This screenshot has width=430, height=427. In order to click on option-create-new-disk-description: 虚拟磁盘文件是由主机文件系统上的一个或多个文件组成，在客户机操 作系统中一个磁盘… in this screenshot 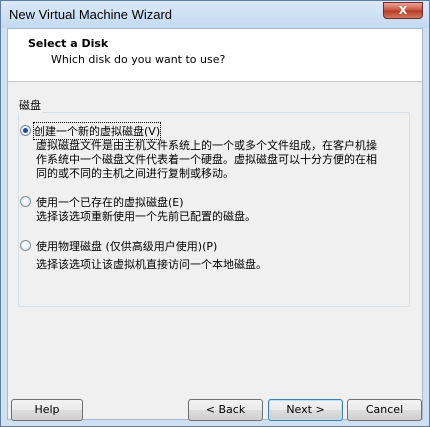, I will do `click(221, 160)`.